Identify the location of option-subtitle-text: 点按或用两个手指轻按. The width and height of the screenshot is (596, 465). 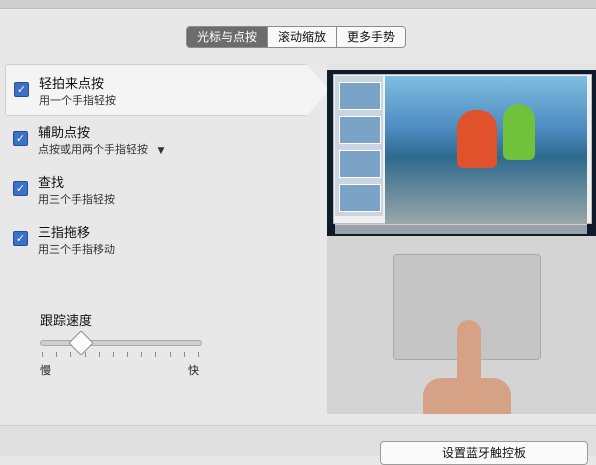
(93, 149).